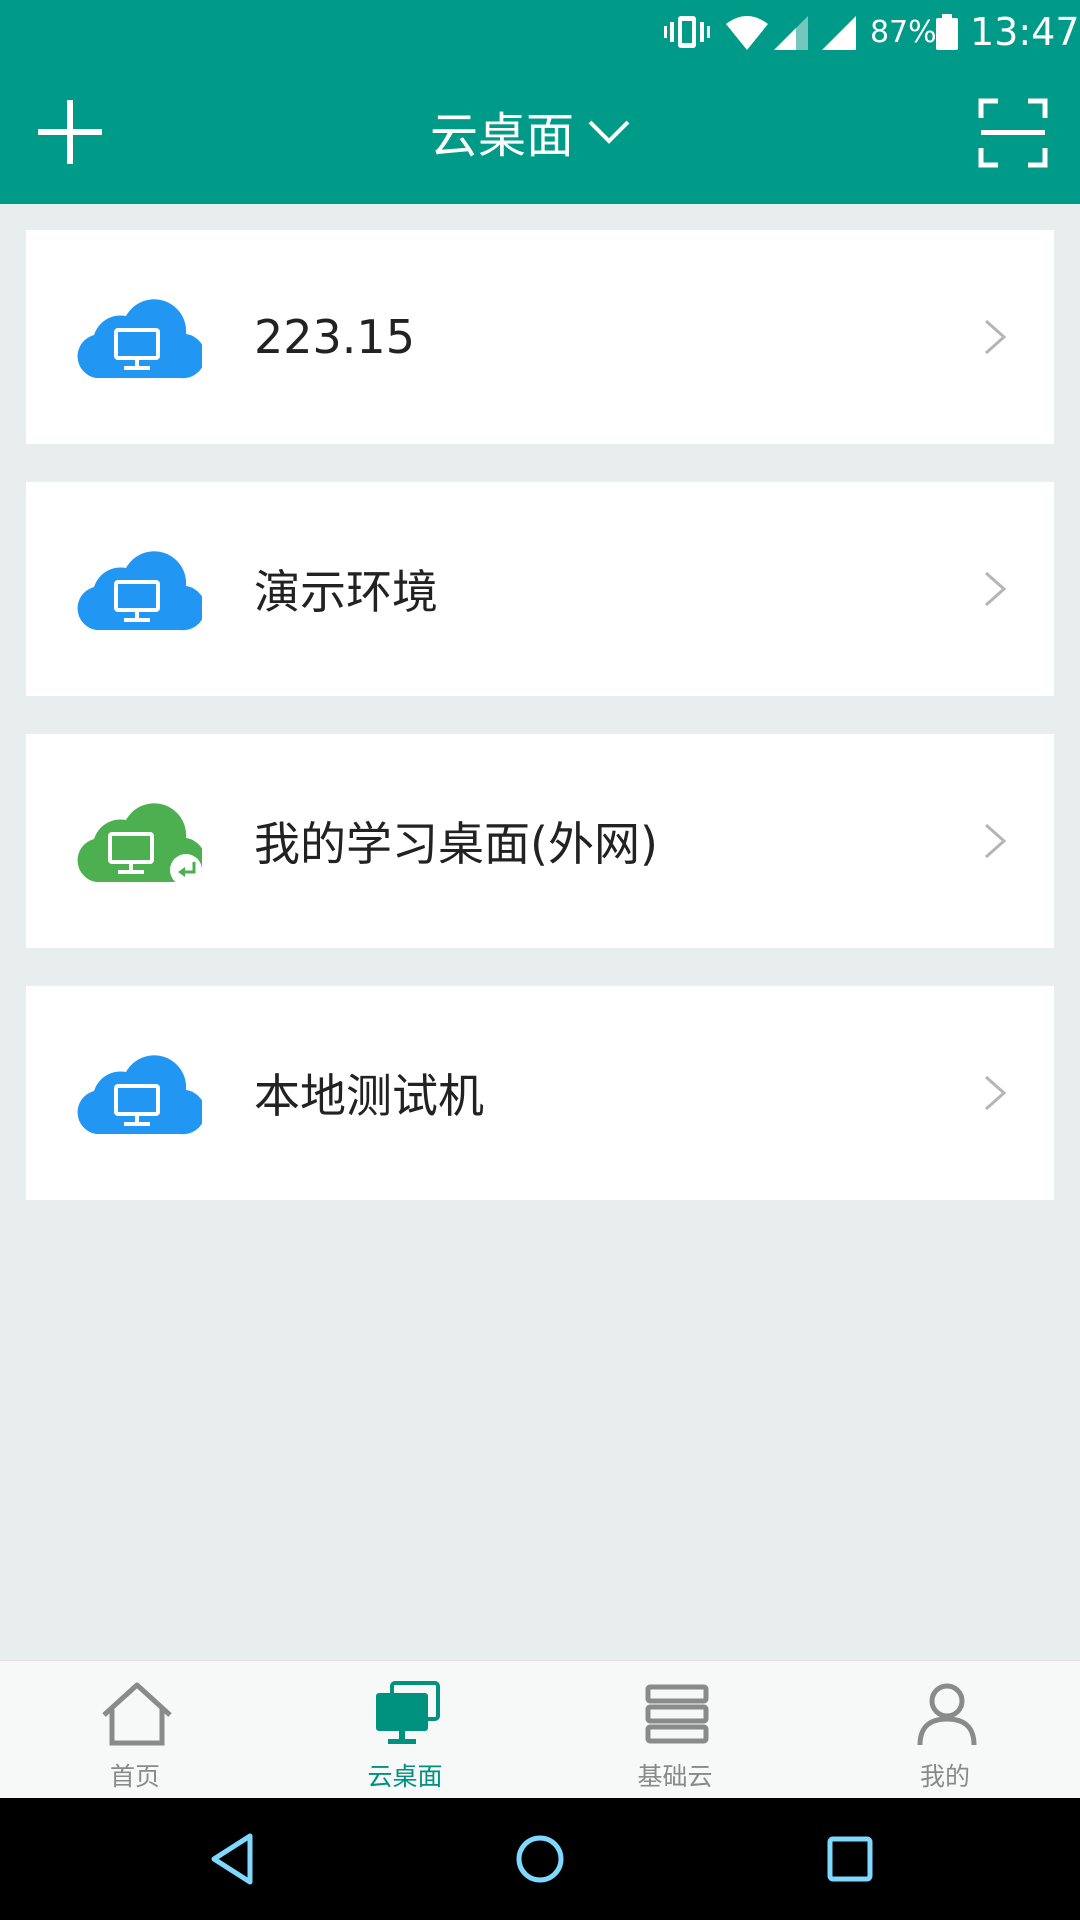 The width and height of the screenshot is (1080, 1920). Describe the element at coordinates (677, 1714) in the screenshot. I see `server-icon` at that location.